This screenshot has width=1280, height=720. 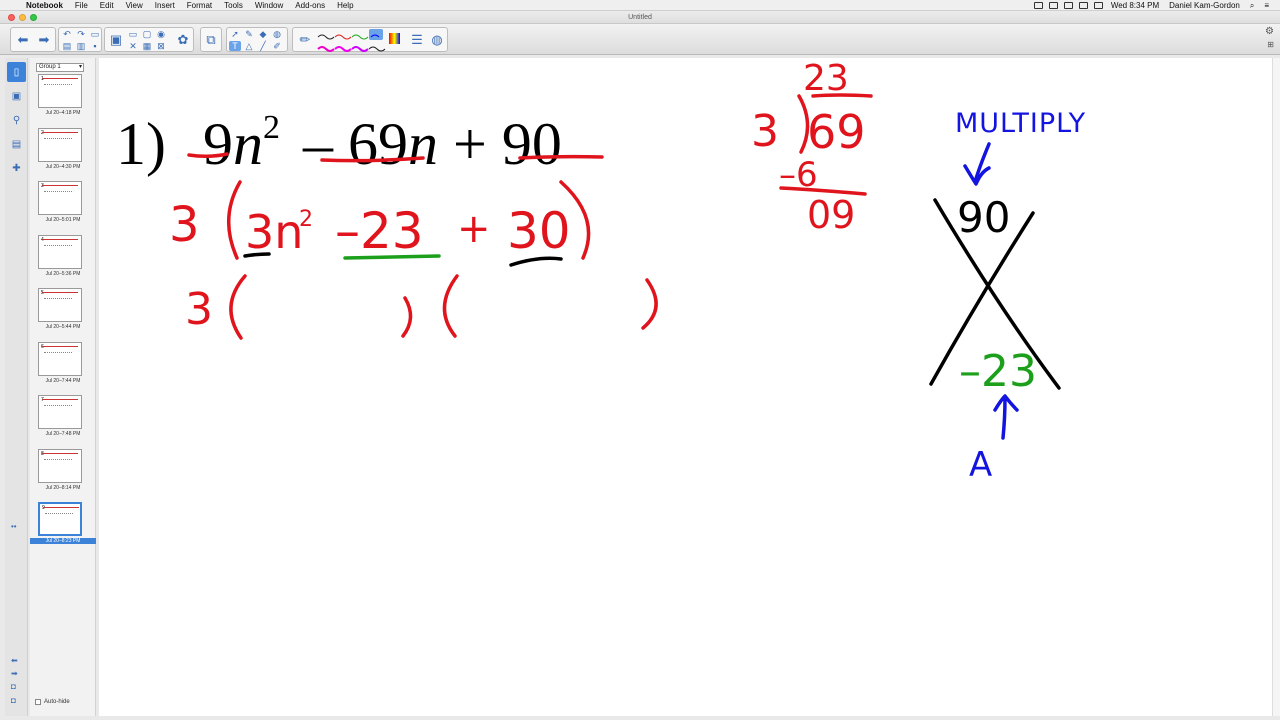 What do you see at coordinates (57, 702) in the screenshot?
I see `auto-hide-label: Auto-hide` at bounding box center [57, 702].